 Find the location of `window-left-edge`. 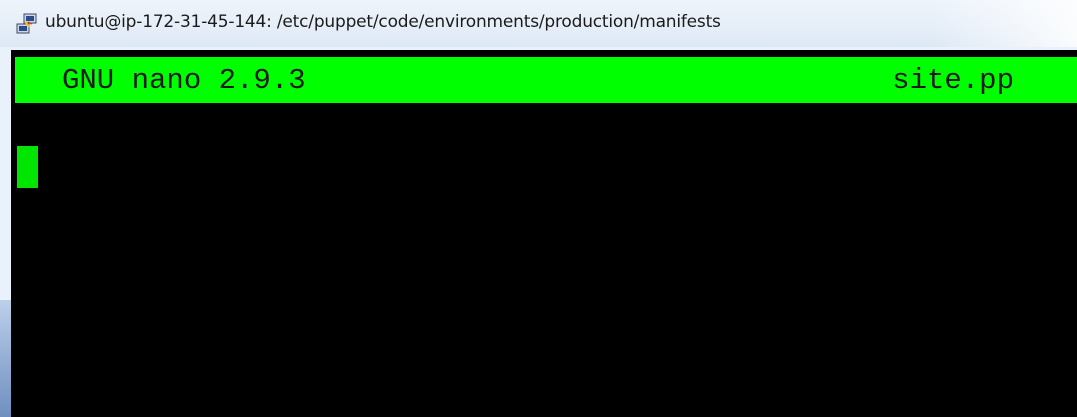

window-left-edge is located at coordinates (5, 358).